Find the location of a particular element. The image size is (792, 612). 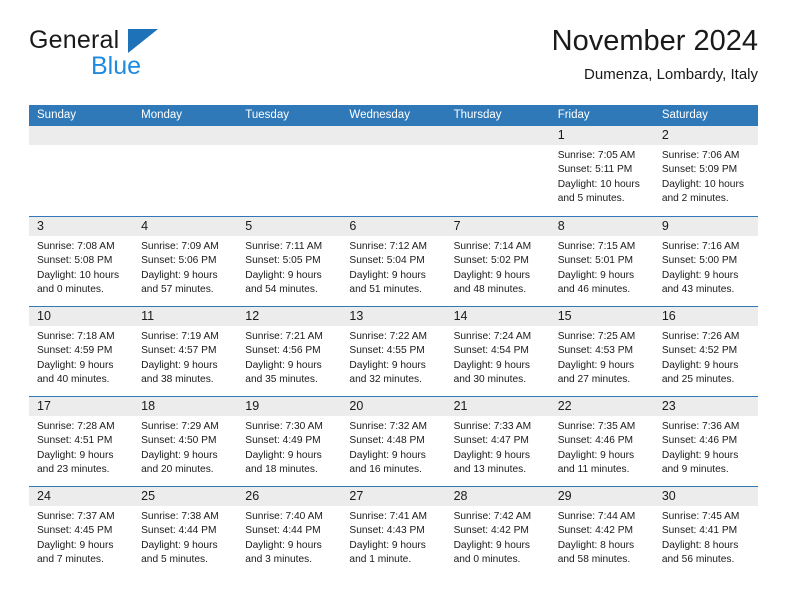

day-detail-line: Sunrise: 7:18 AM is located at coordinates (76, 336).